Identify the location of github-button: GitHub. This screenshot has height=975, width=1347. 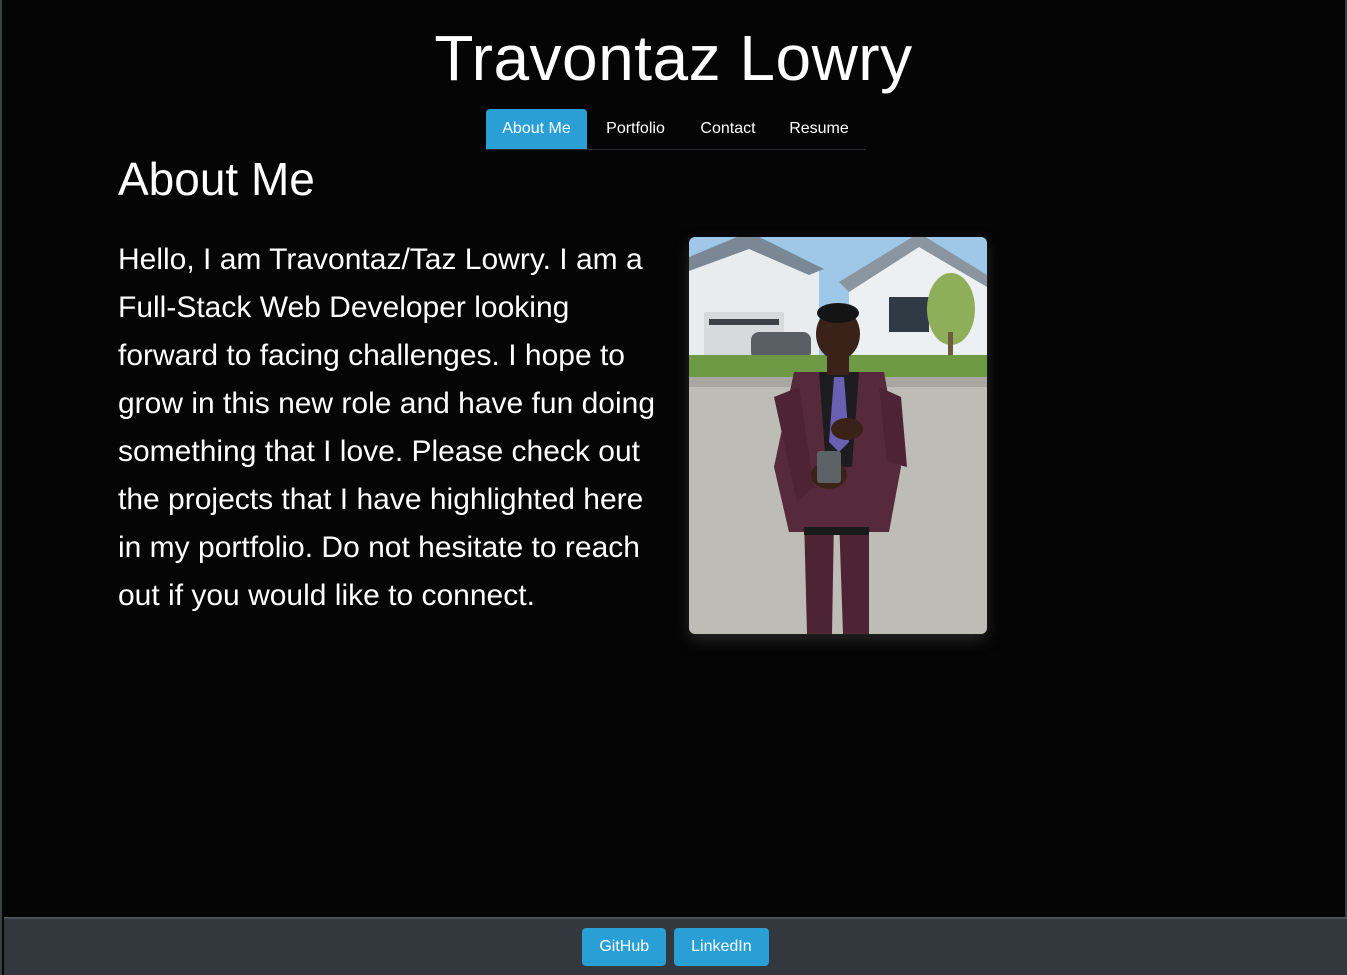
(624, 947).